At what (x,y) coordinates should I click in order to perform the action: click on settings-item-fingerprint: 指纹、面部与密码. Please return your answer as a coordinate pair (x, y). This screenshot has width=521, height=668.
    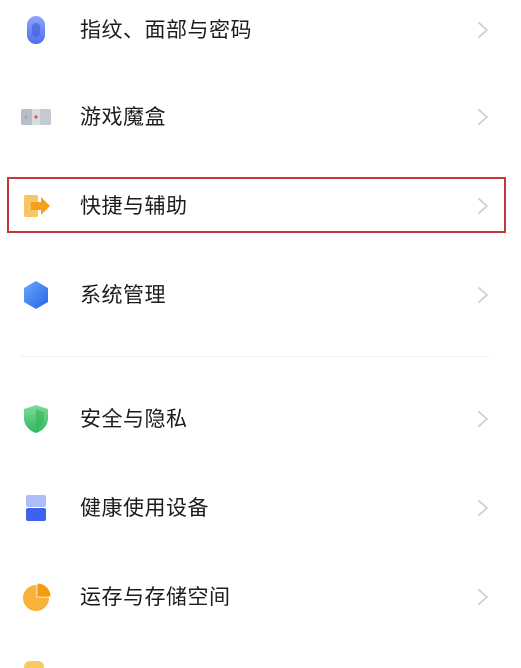
    Looking at the image, I should click on (260, 30).